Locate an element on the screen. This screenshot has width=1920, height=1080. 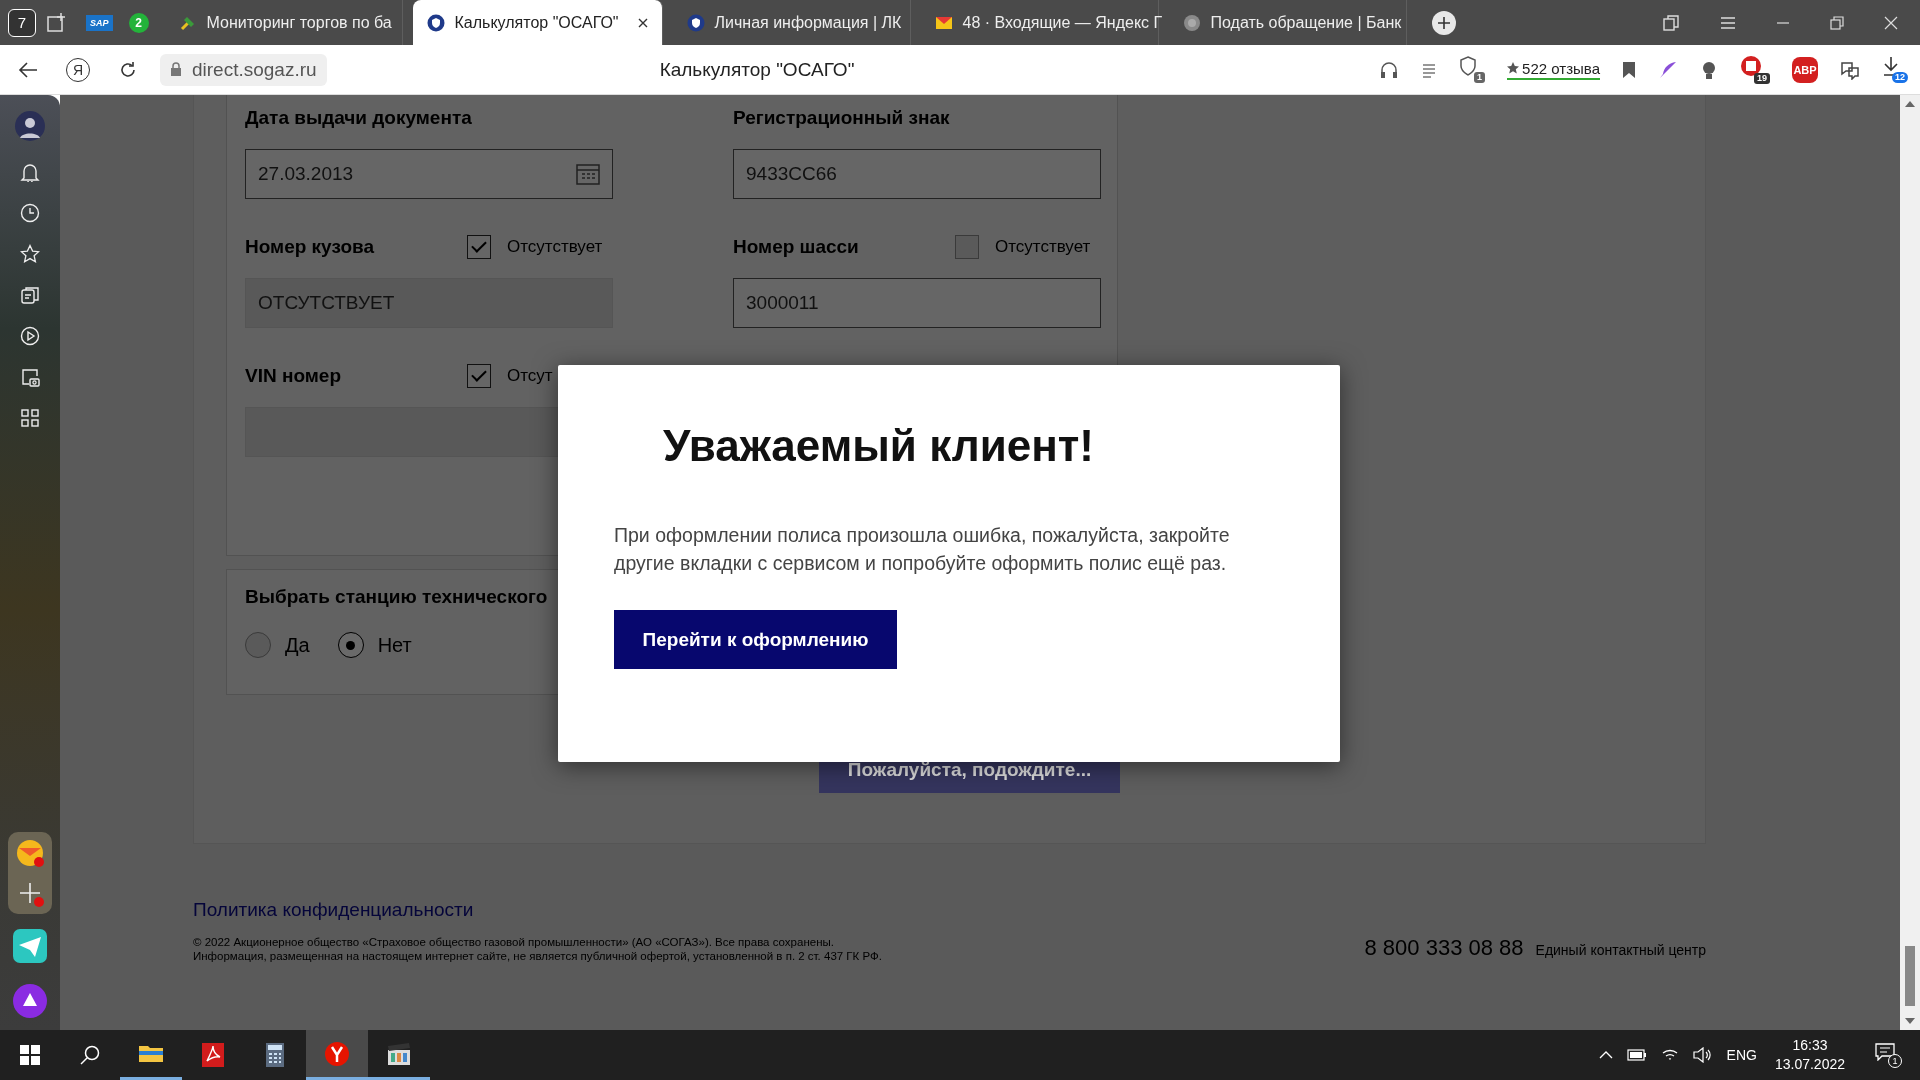
field-label: VIN номер is located at coordinates (293, 376).